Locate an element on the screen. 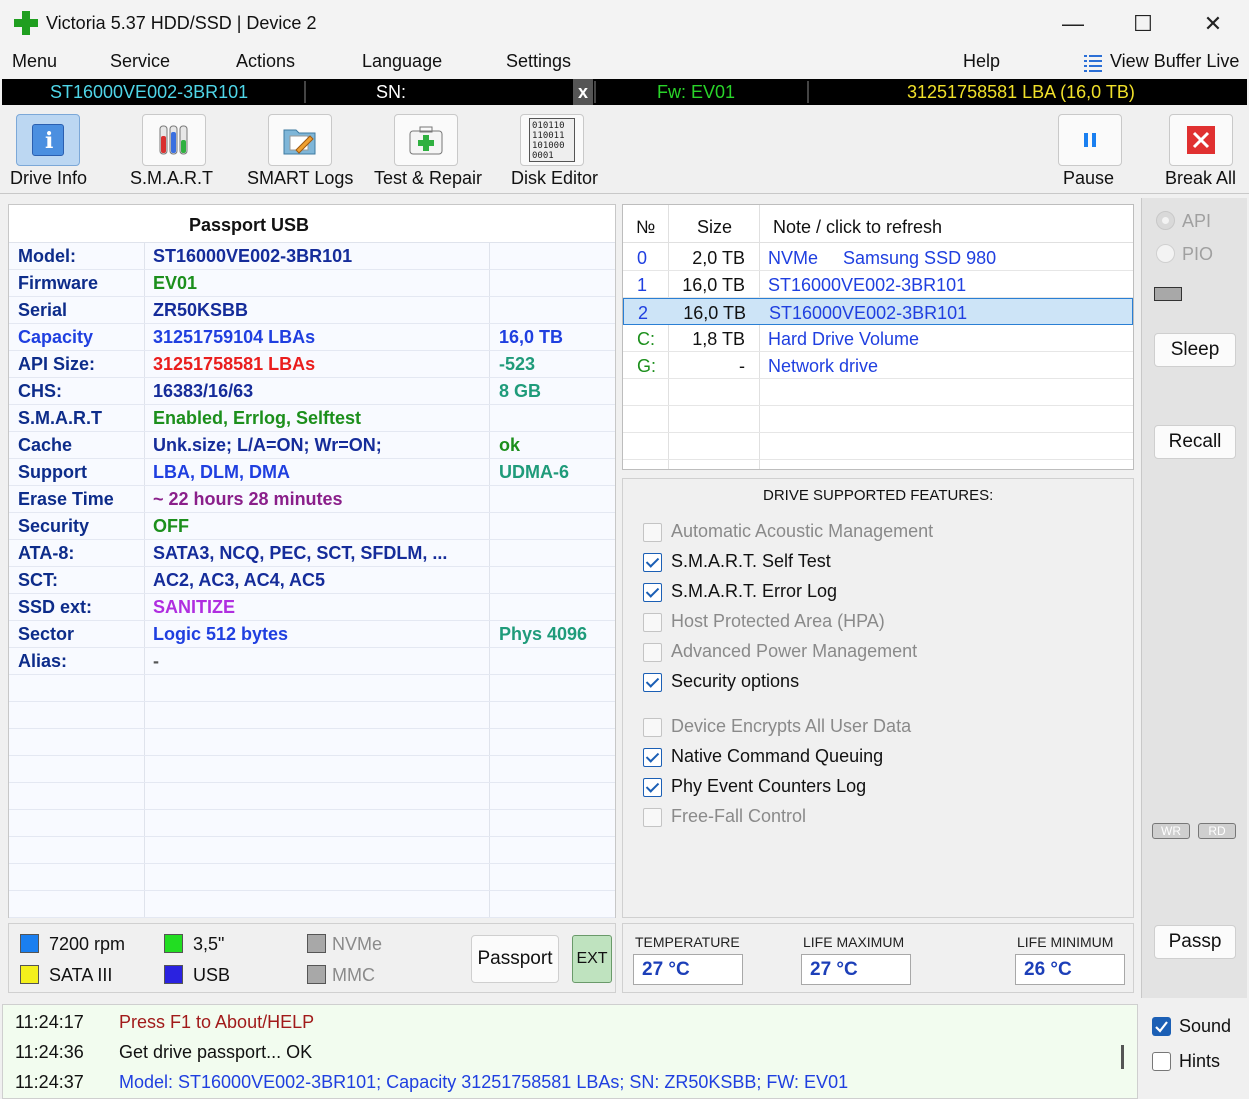  passport-value: 31251758581 LBAs is located at coordinates (234, 364).